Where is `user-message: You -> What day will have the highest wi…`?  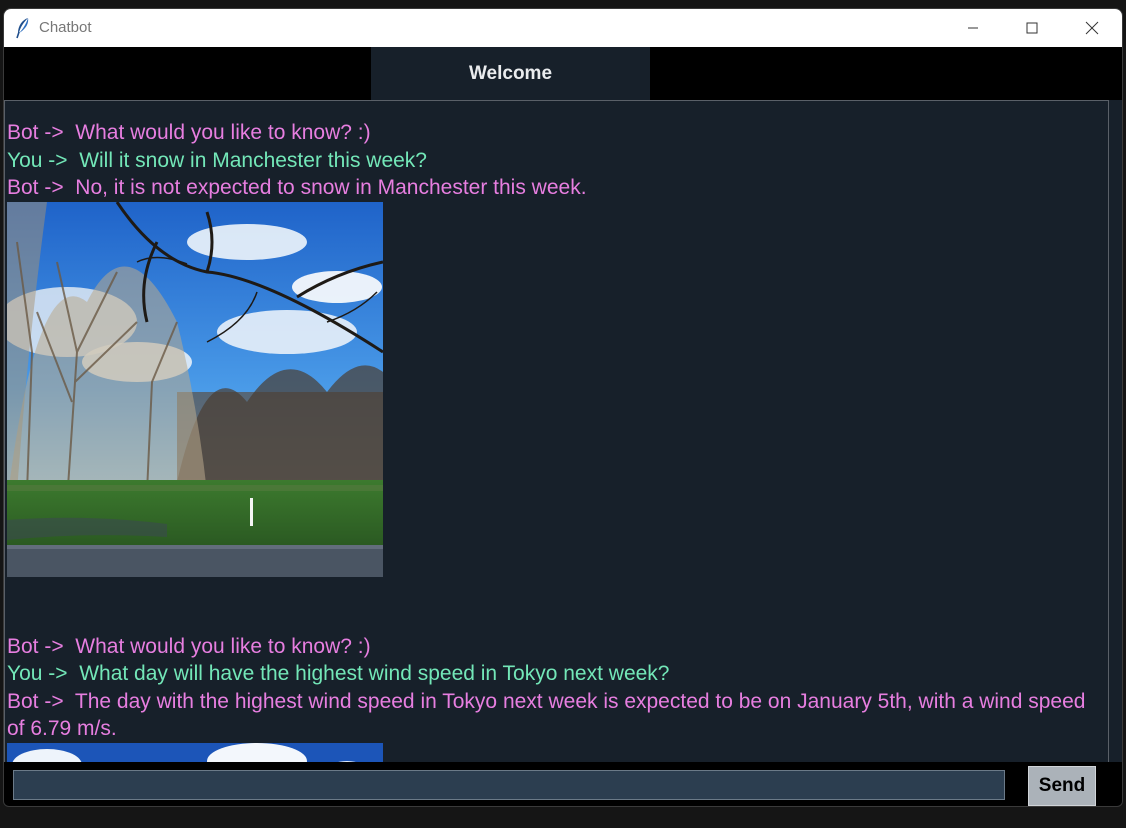 user-message: You -> What day will have the highest wi… is located at coordinates (338, 673).